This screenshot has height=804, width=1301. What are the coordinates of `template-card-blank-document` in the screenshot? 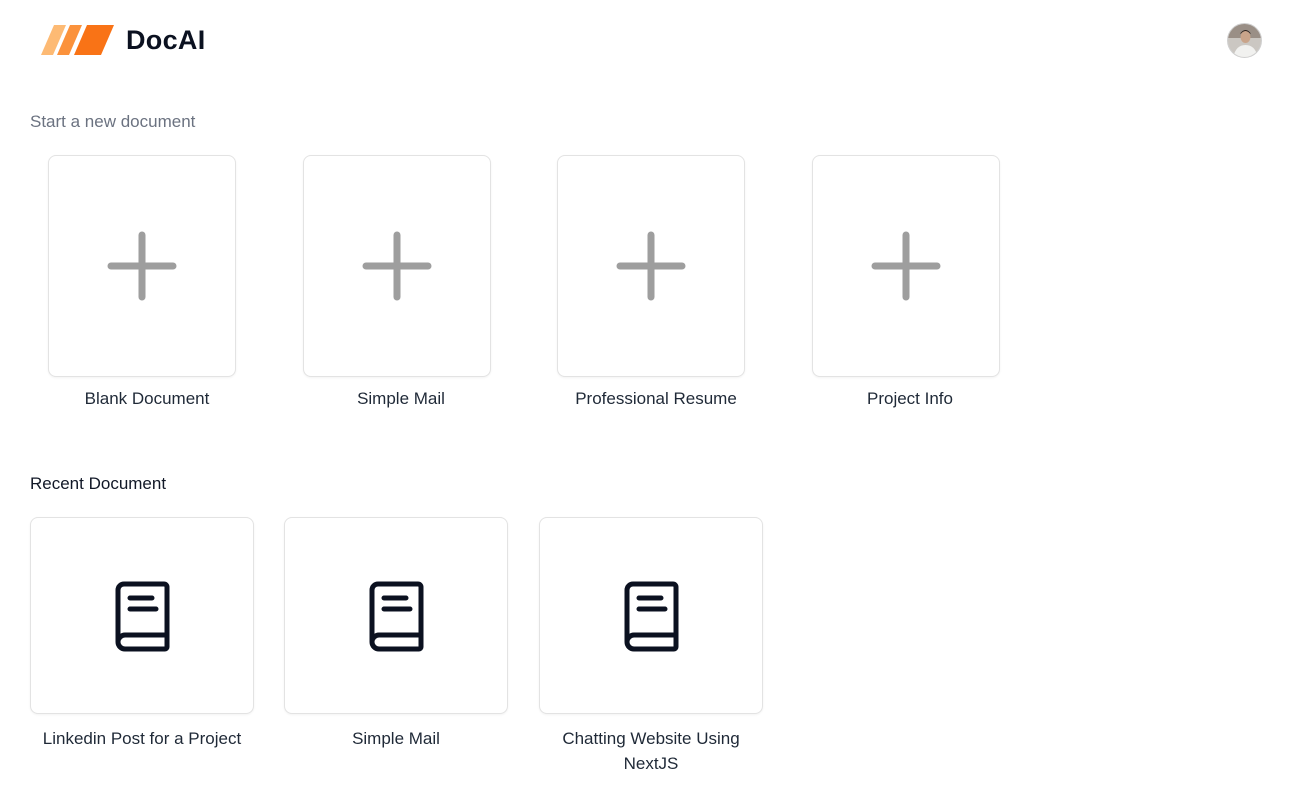 It's located at (142, 266).